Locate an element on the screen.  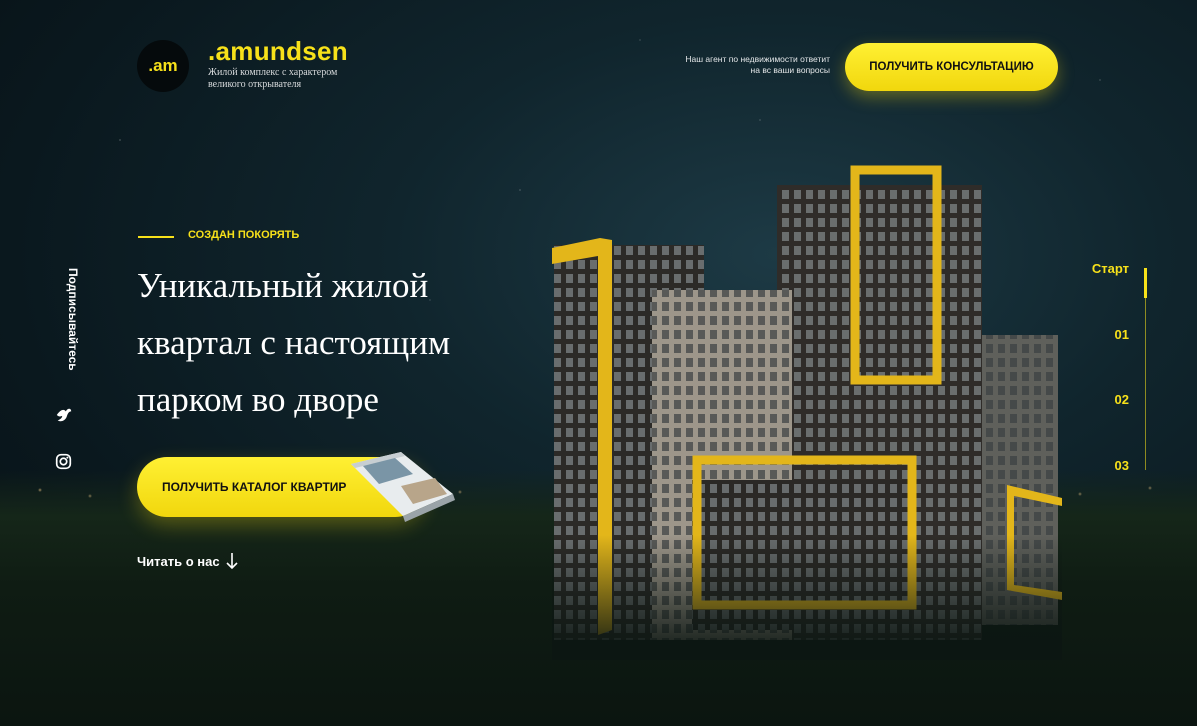
logo-text: .am is located at coordinates (163, 65).